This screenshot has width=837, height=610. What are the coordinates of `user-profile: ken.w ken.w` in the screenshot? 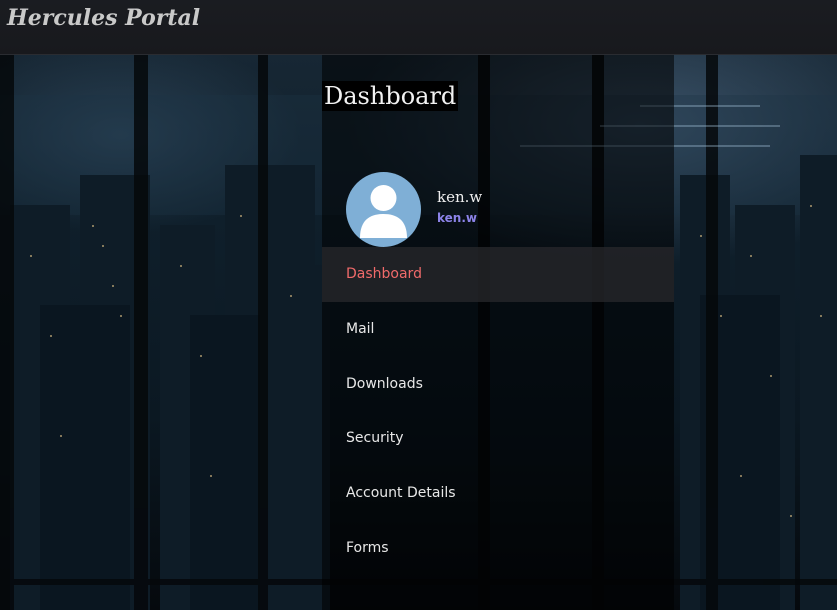 It's located at (496, 210).